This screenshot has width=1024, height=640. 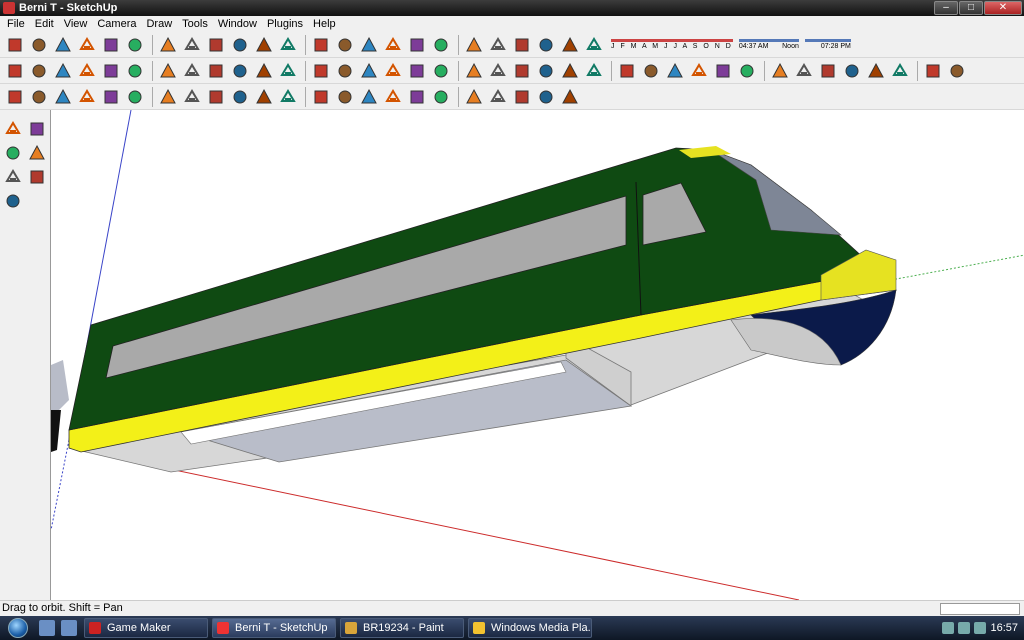 What do you see at coordinates (594, 45) in the screenshot?
I see `fog-icon` at bounding box center [594, 45].